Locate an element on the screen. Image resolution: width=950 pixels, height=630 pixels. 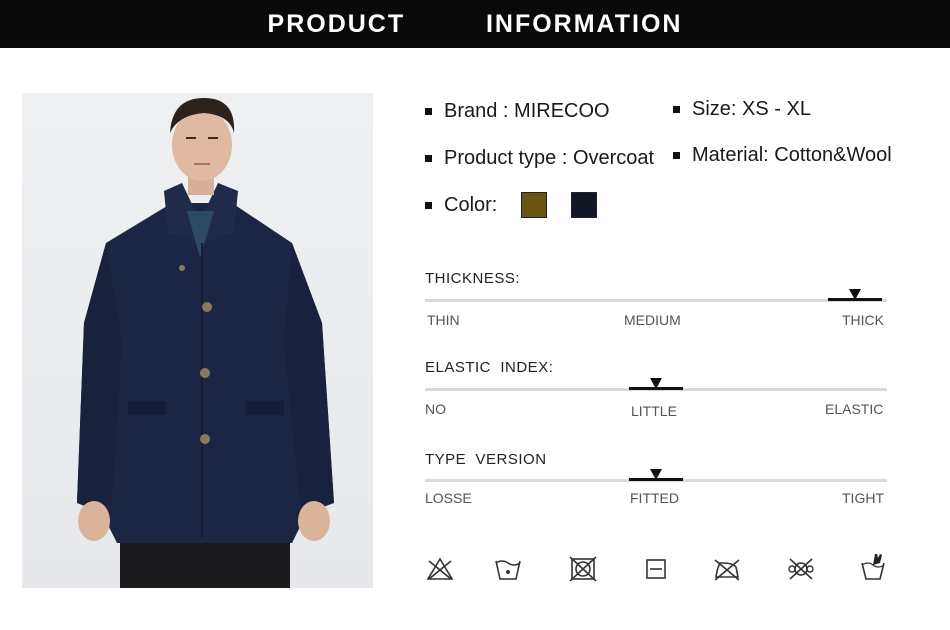
color-swatch-olive is located at coordinates (534, 205).